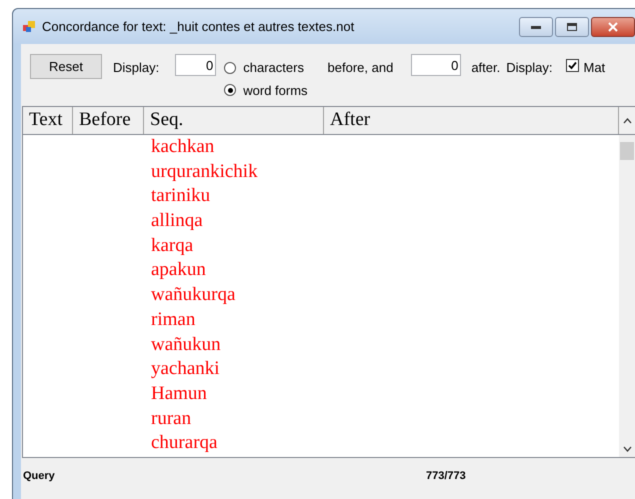  What do you see at coordinates (361, 68) in the screenshot?
I see `before-and-label: before, and` at bounding box center [361, 68].